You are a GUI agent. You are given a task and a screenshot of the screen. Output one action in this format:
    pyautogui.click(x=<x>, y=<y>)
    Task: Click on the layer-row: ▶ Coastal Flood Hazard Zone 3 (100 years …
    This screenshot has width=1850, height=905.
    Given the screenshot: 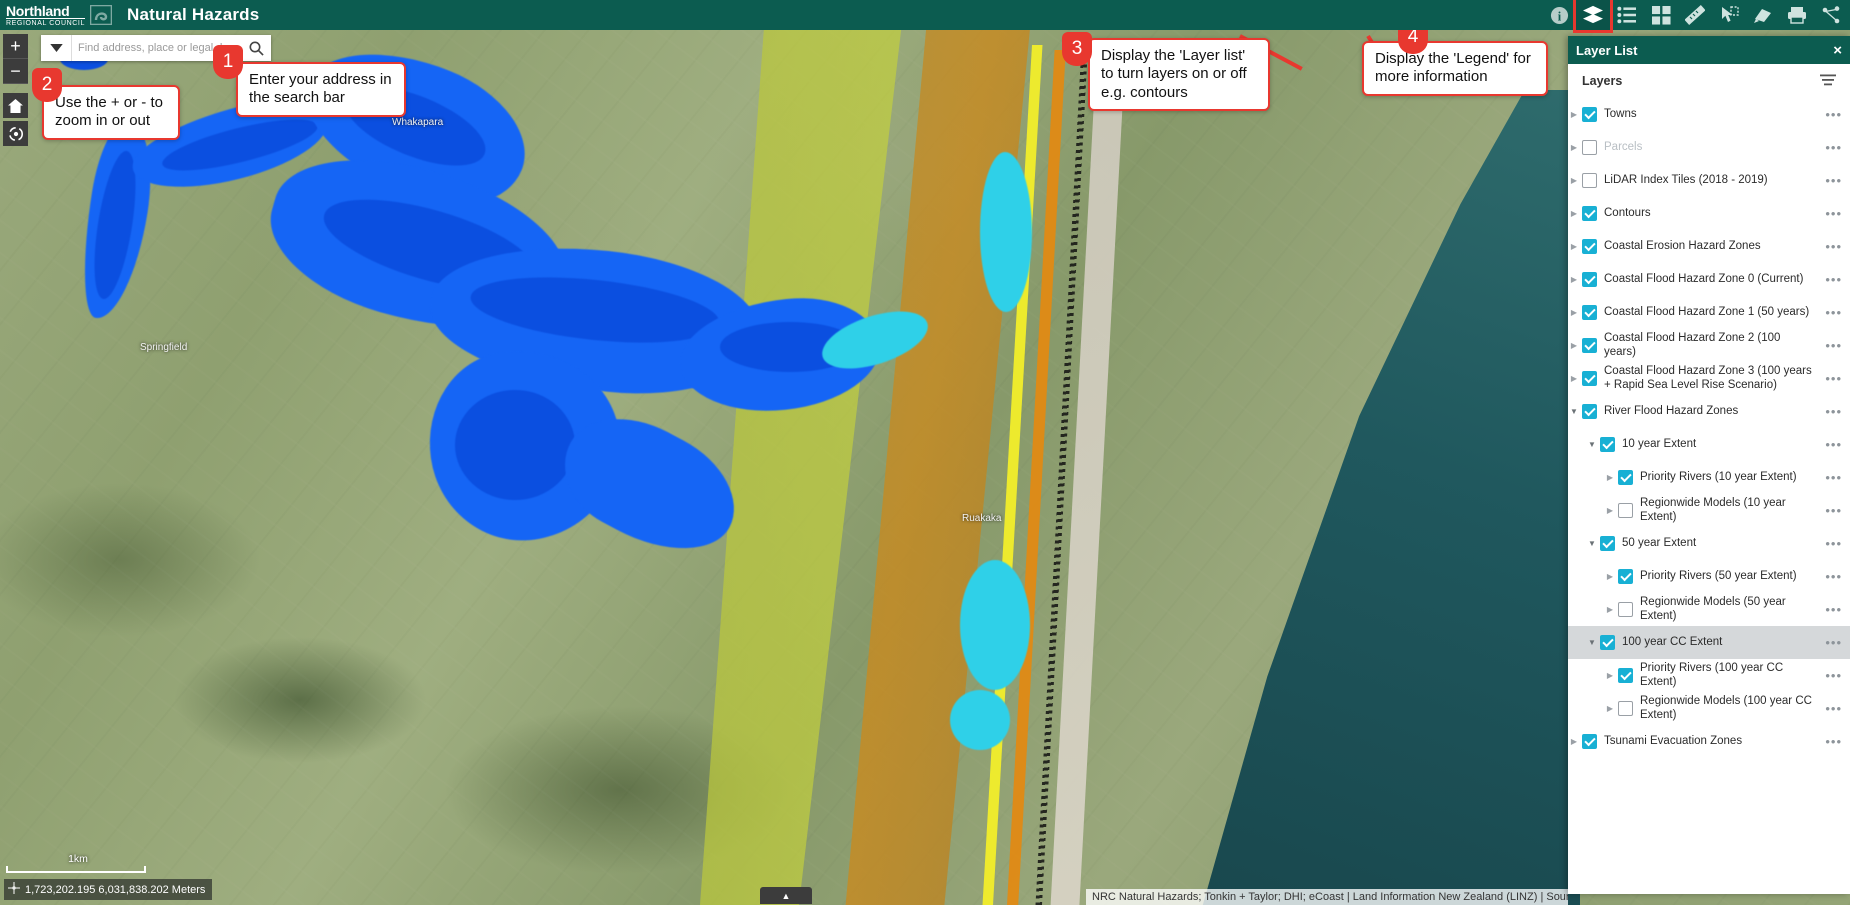 What is the action you would take?
    pyautogui.click(x=1709, y=378)
    